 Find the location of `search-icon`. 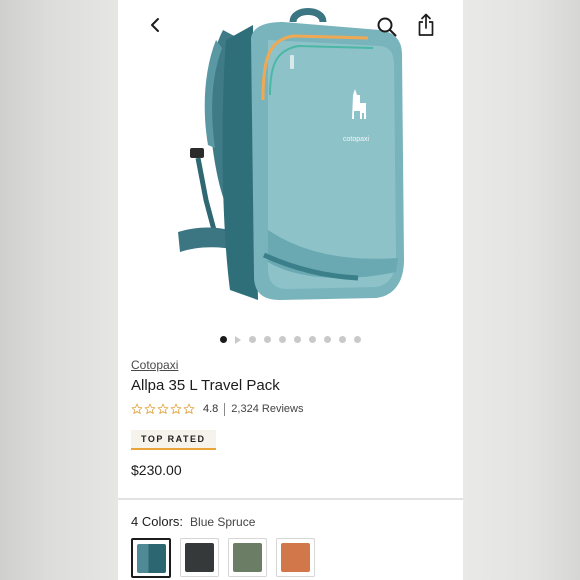

search-icon is located at coordinates (387, 27).